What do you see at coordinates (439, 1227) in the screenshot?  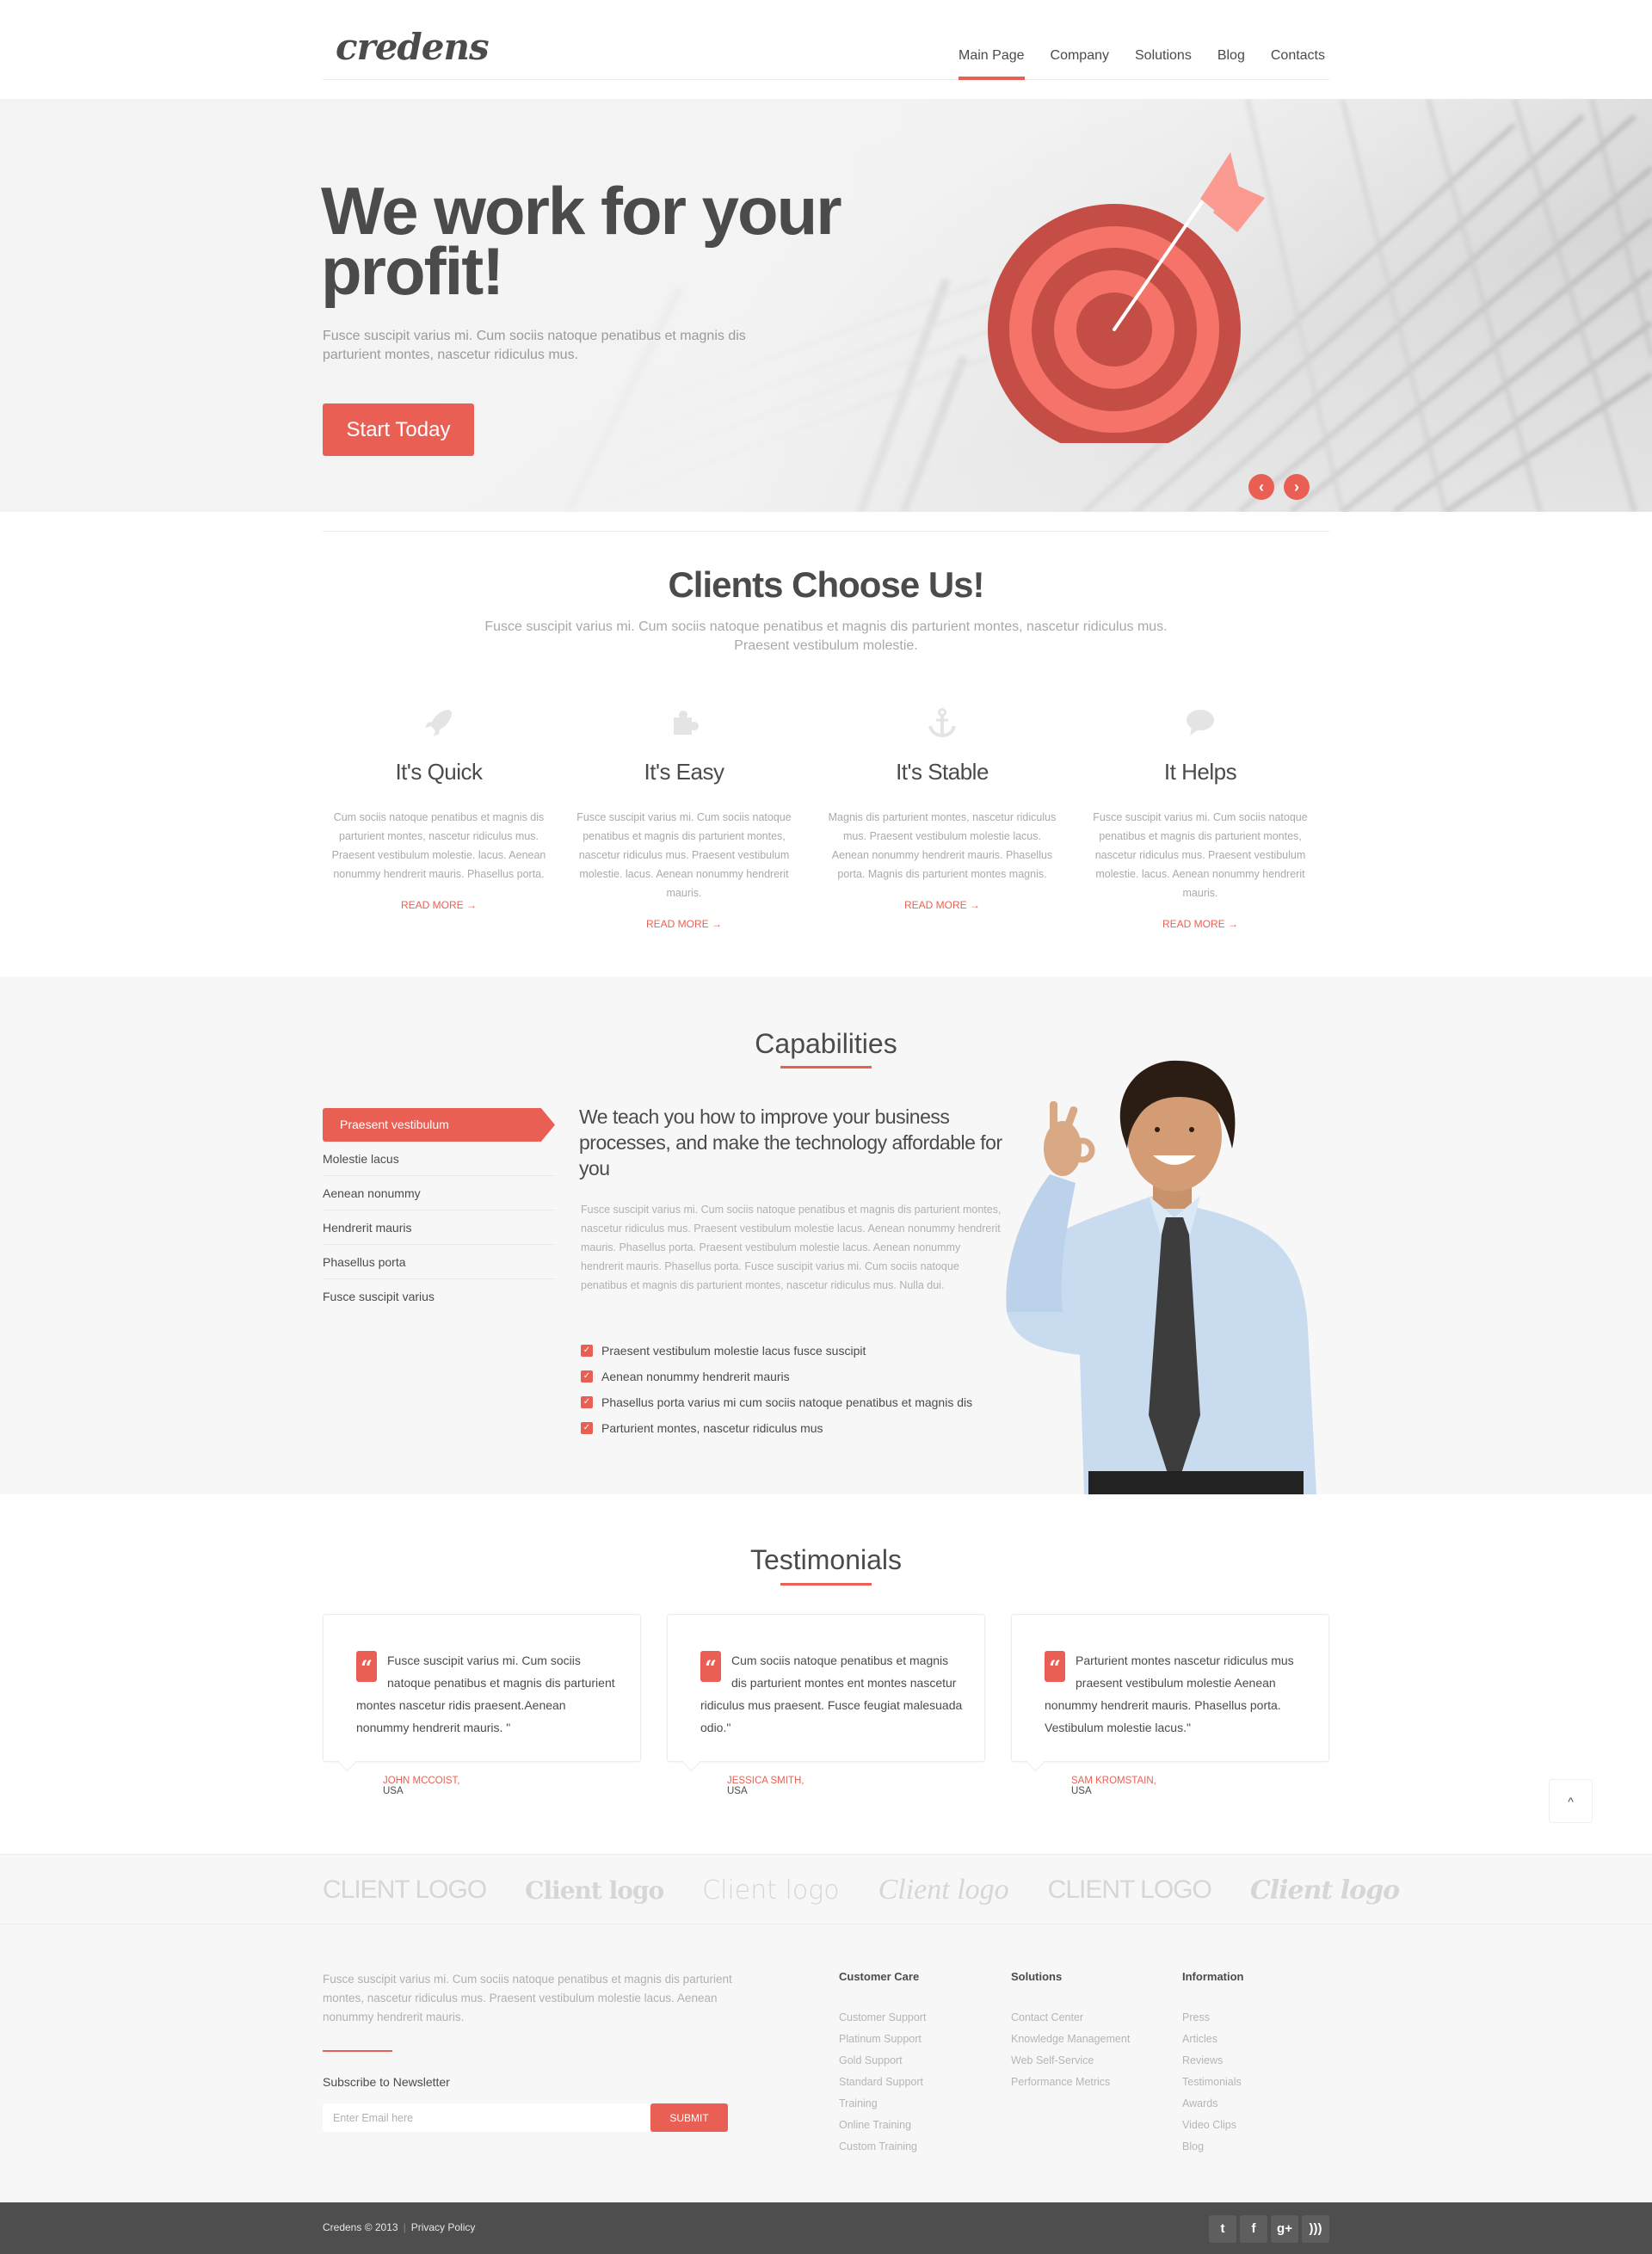 I see `capability-tab: Hendrerit mauris` at bounding box center [439, 1227].